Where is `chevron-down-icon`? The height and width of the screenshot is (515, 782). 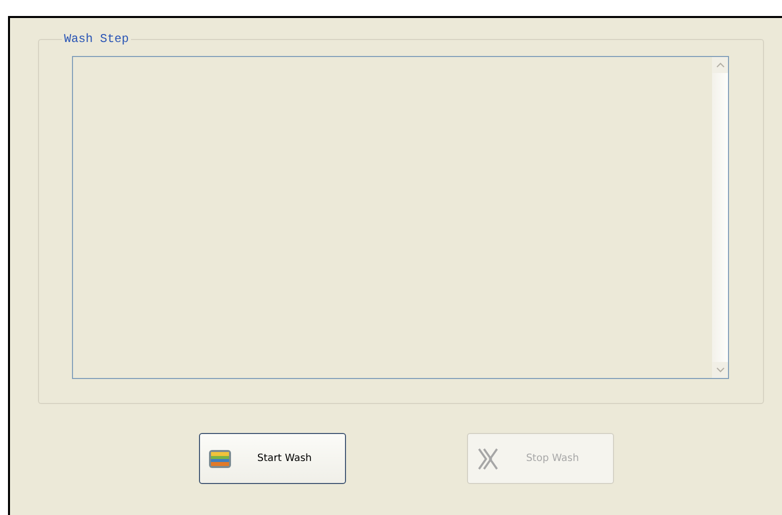 chevron-down-icon is located at coordinates (720, 370).